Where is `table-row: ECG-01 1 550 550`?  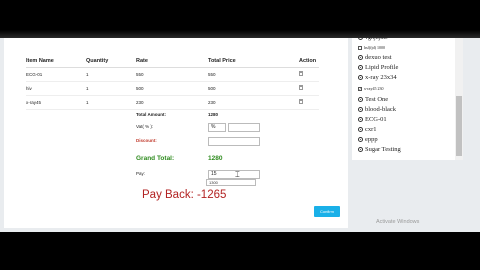 table-row: ECG-01 1 550 550 is located at coordinates (172, 74).